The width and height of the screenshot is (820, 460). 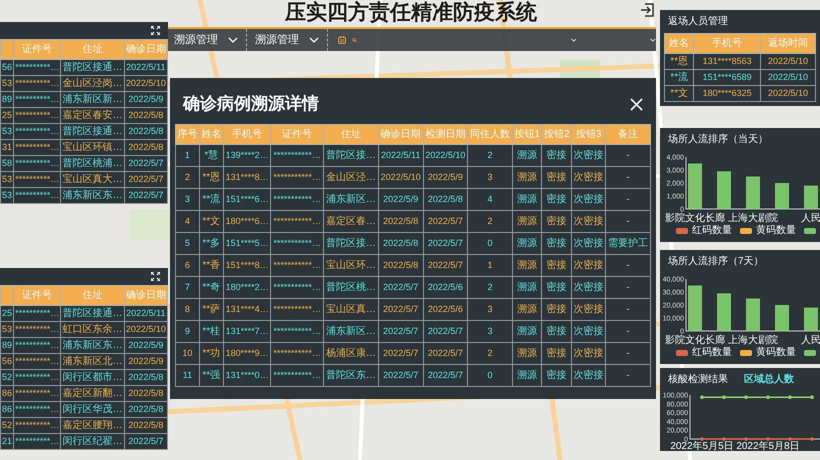 What do you see at coordinates (7, 442) in the screenshot?
I see `table-cell: 21` at bounding box center [7, 442].